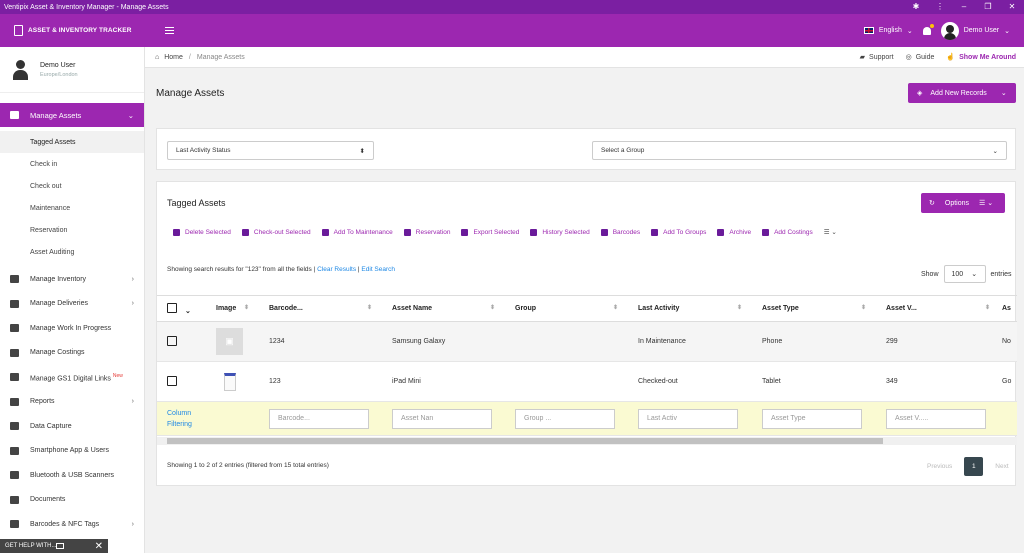 This screenshot has height=553, width=1024. I want to click on delete-selected-button: Delete Selected, so click(202, 232).